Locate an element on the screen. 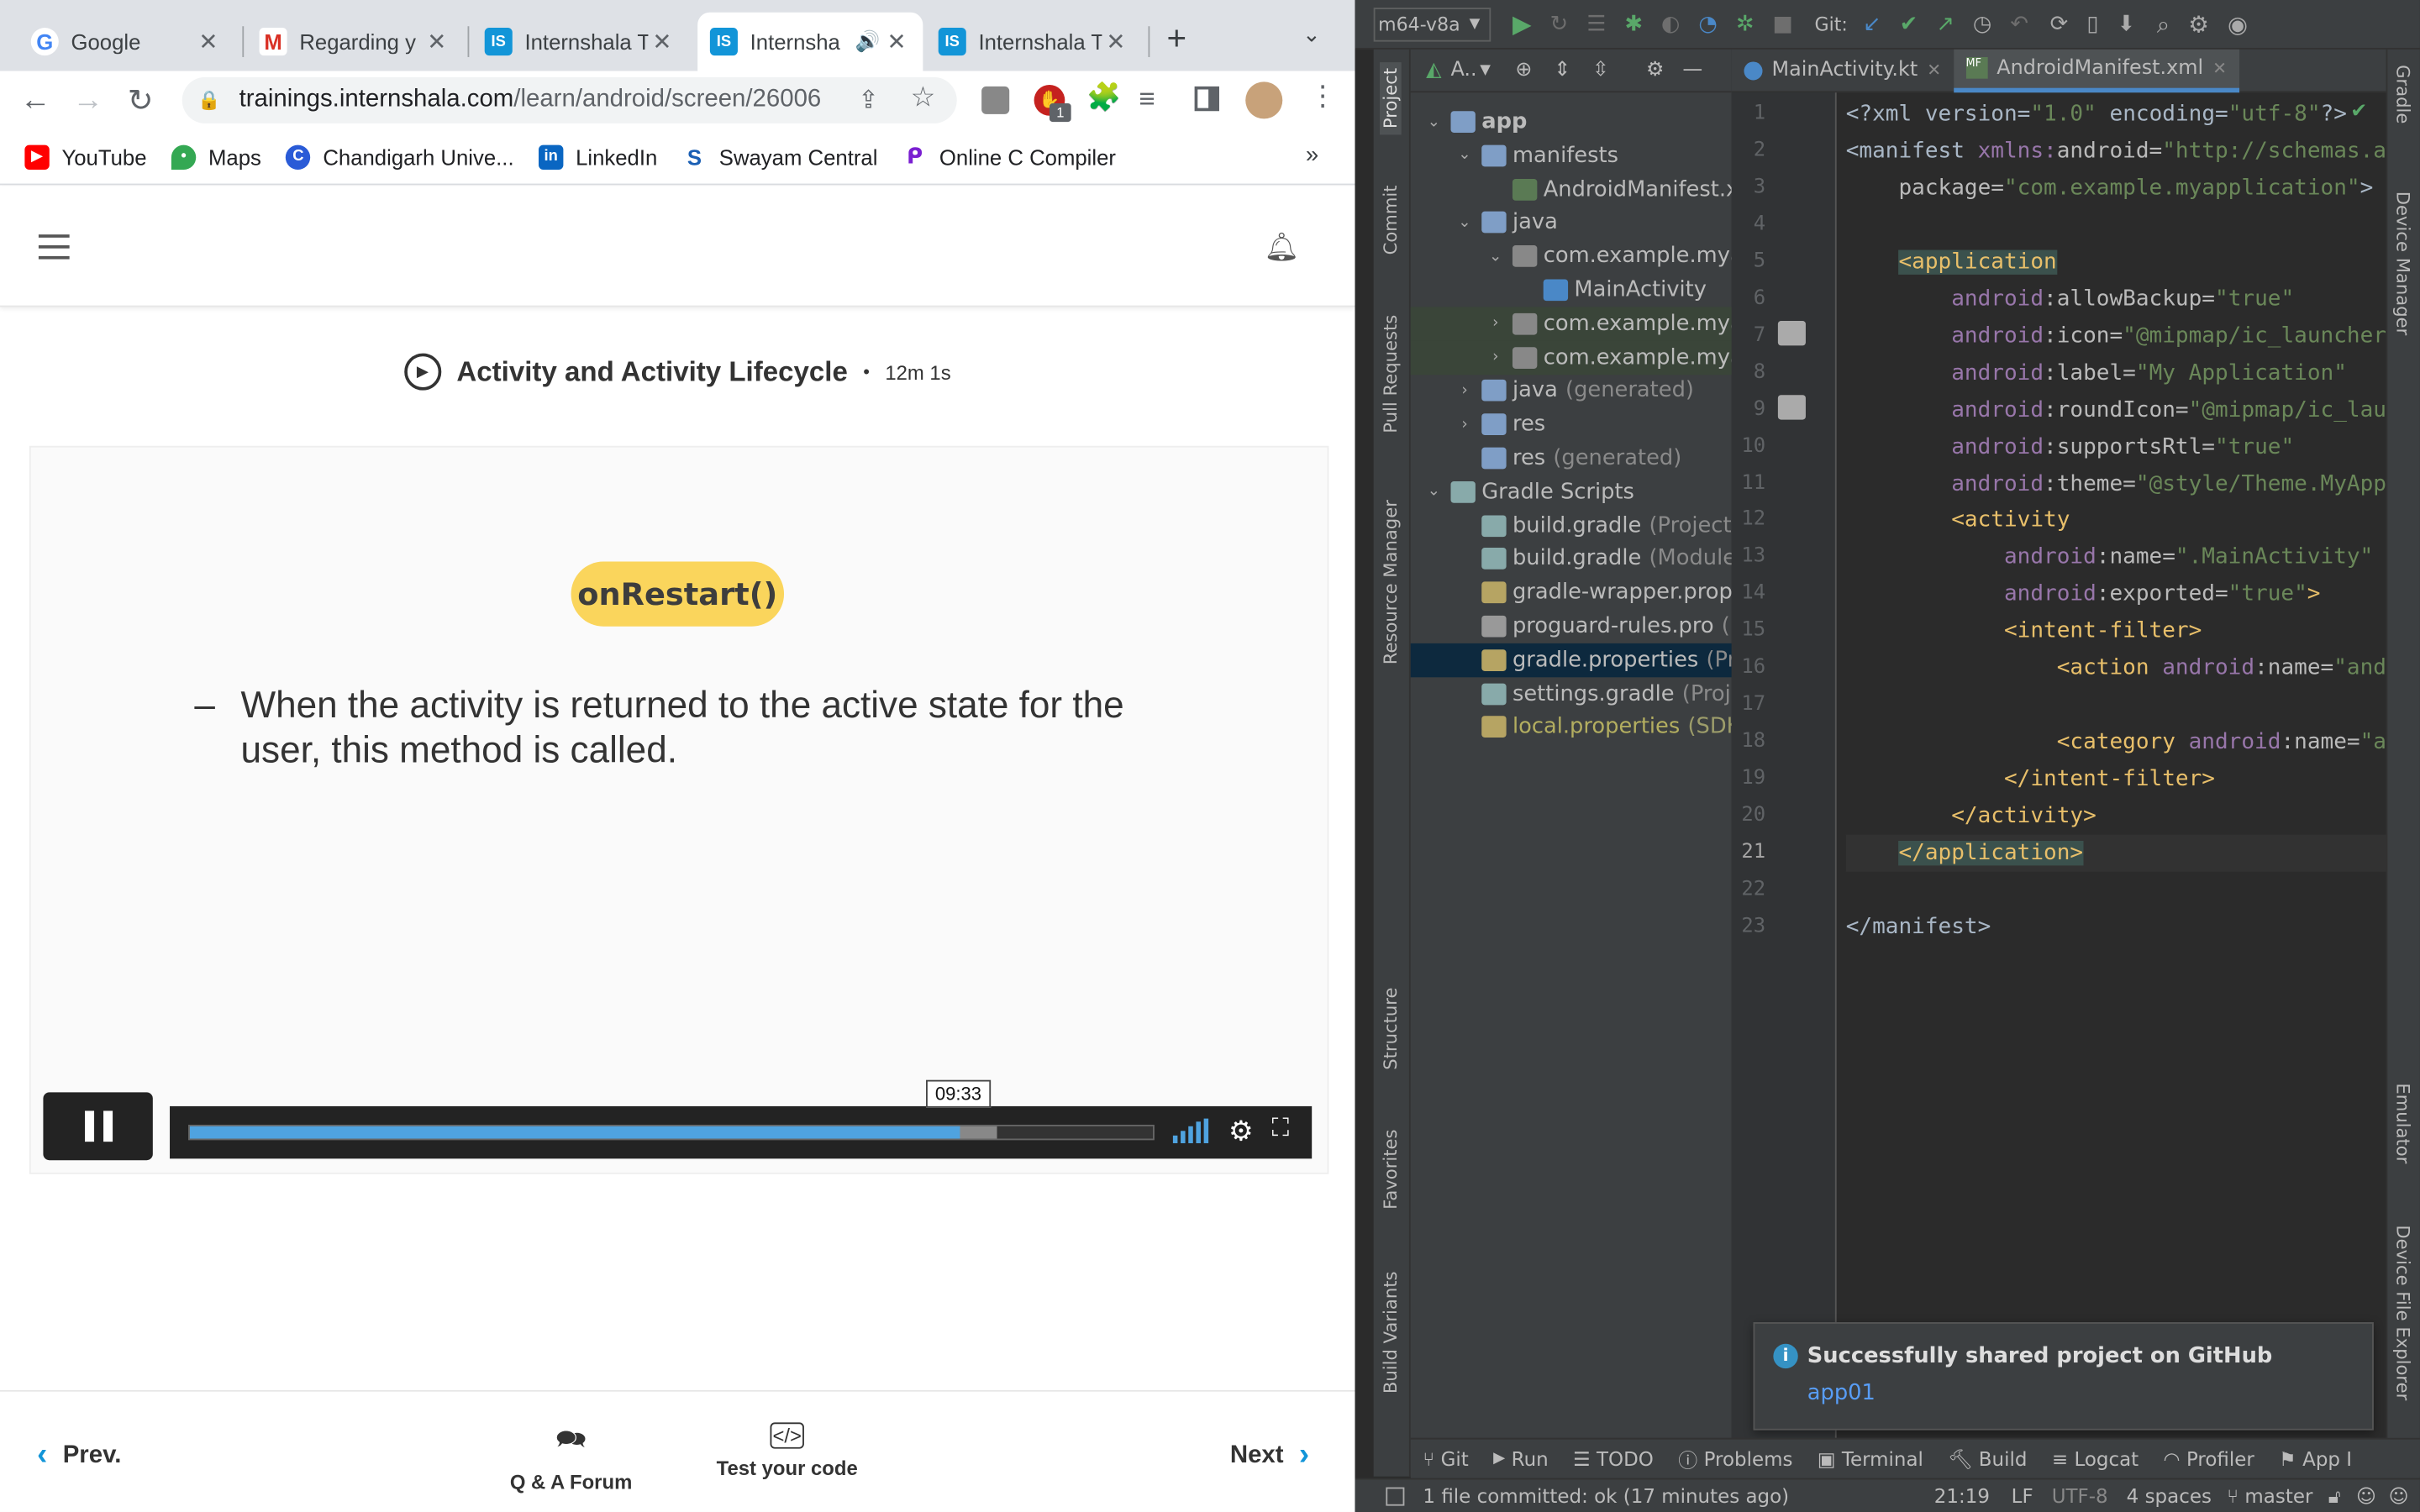 The height and width of the screenshot is (1512, 2420). code-line: <intent-filter> is located at coordinates (2024, 631).